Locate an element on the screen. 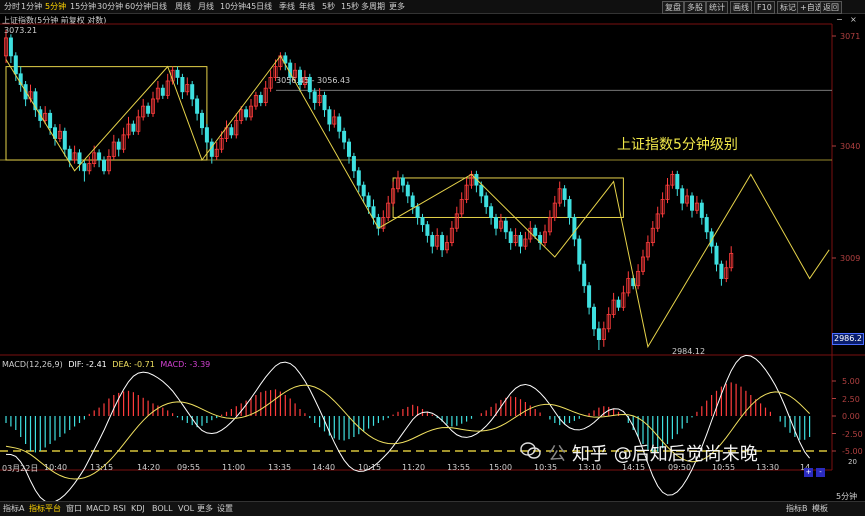  range-price-label: 3056.45 - 3056.43 is located at coordinates (313, 80).